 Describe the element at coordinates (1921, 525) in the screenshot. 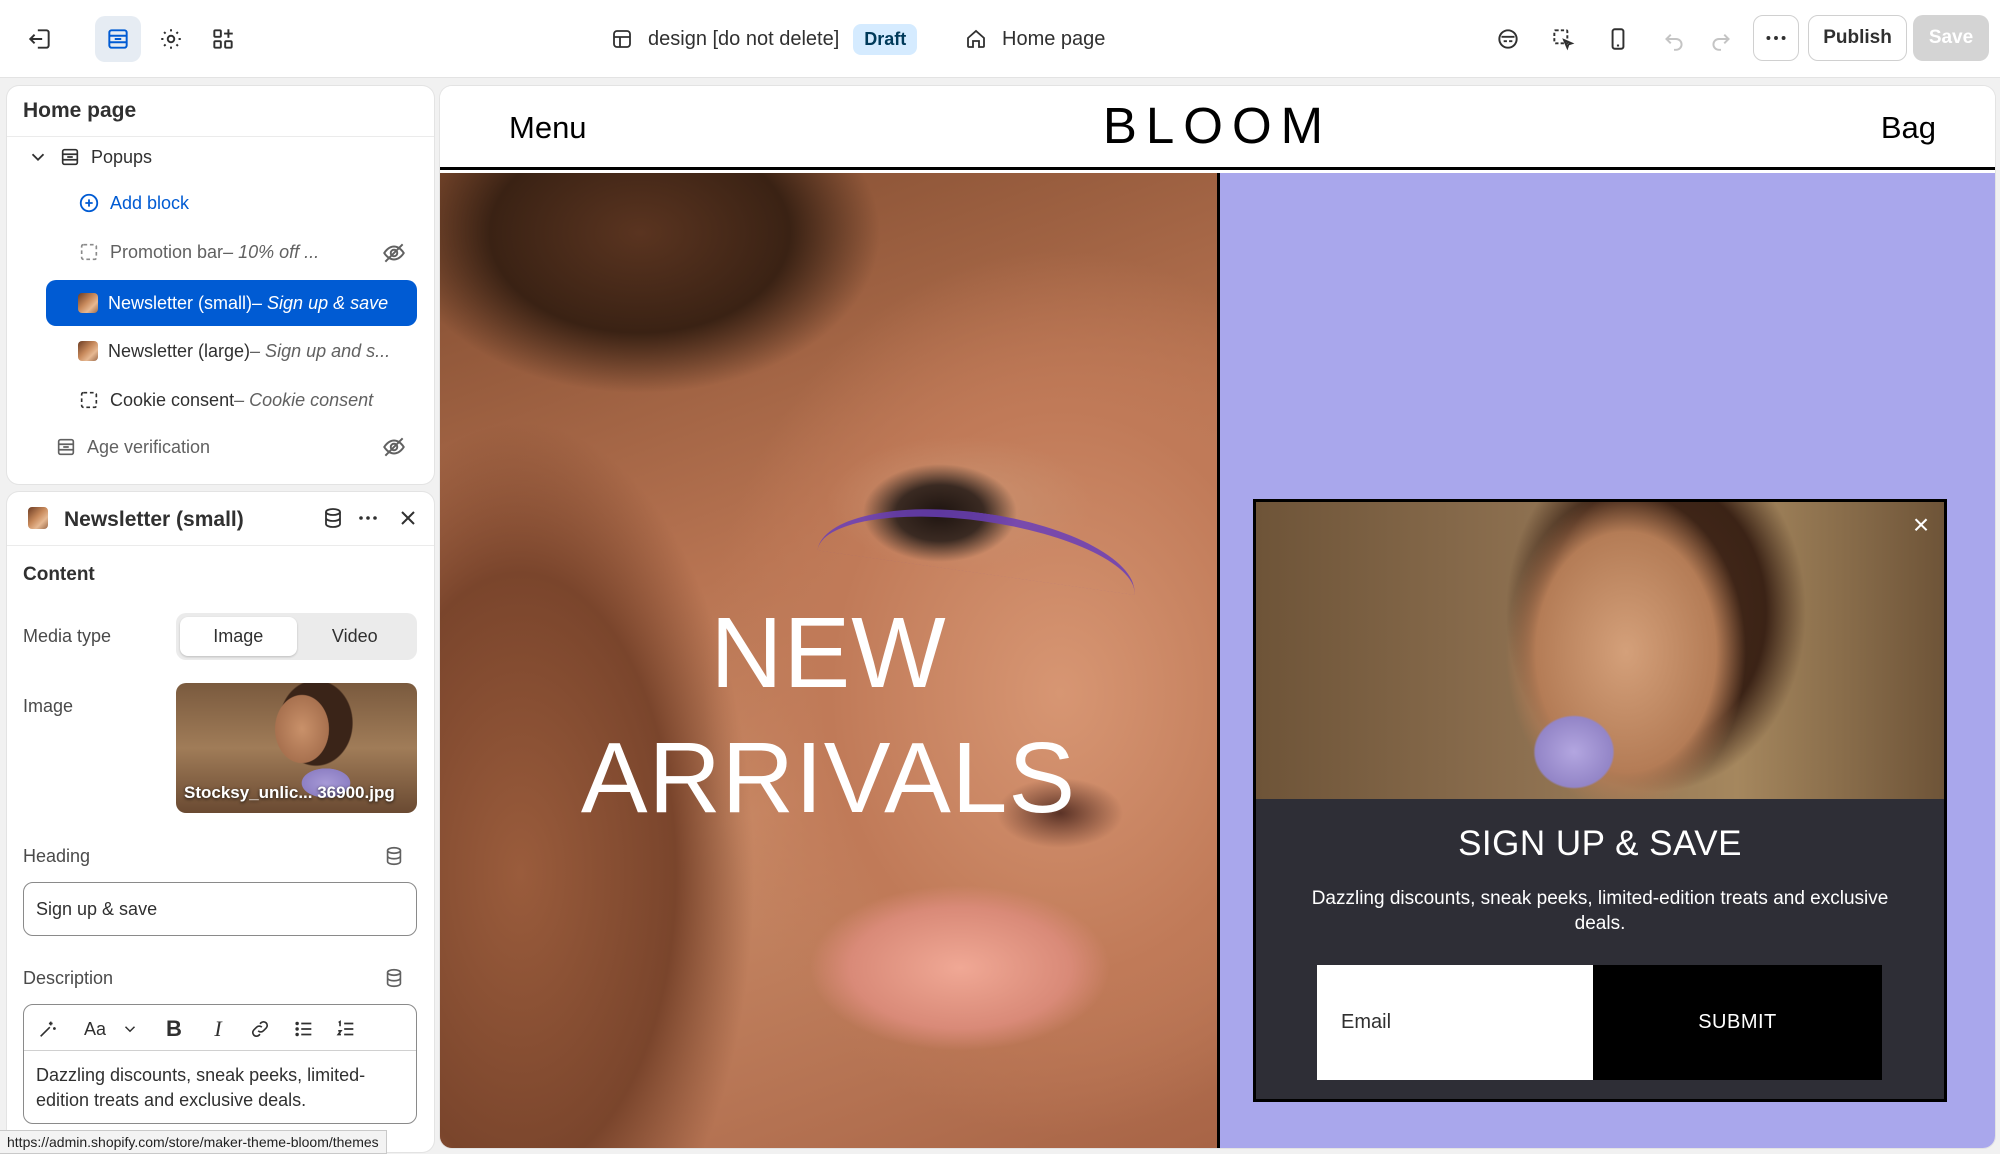

I see `close-icon: ×` at that location.